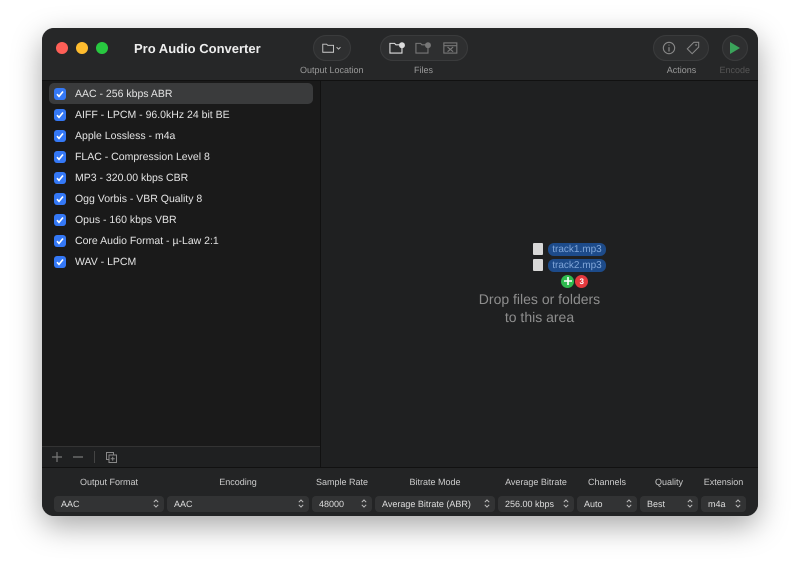  I want to click on setting-label: Average Bitrate, so click(536, 483).